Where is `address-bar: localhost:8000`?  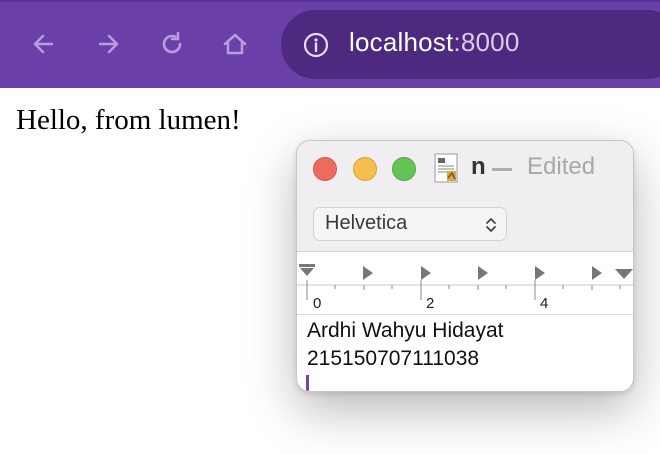 address-bar: localhost:8000 is located at coordinates (470, 44).